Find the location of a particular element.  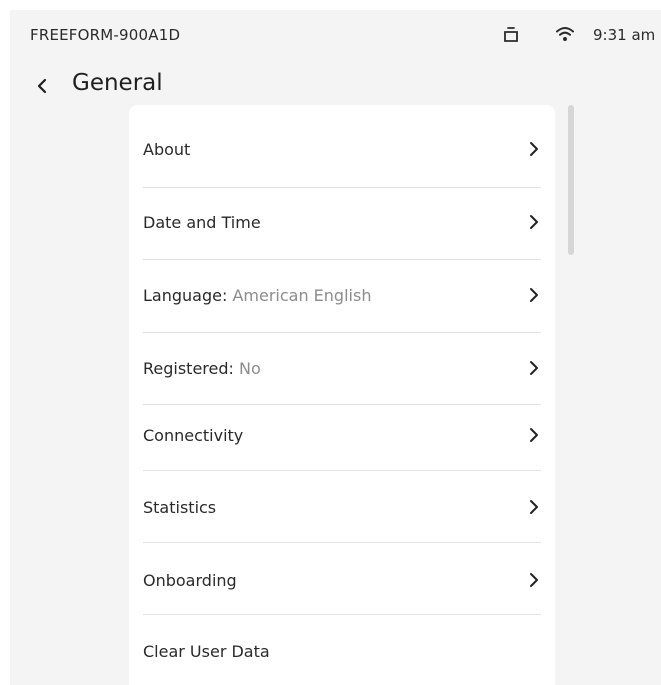

scrollbar-thumb is located at coordinates (571, 180).